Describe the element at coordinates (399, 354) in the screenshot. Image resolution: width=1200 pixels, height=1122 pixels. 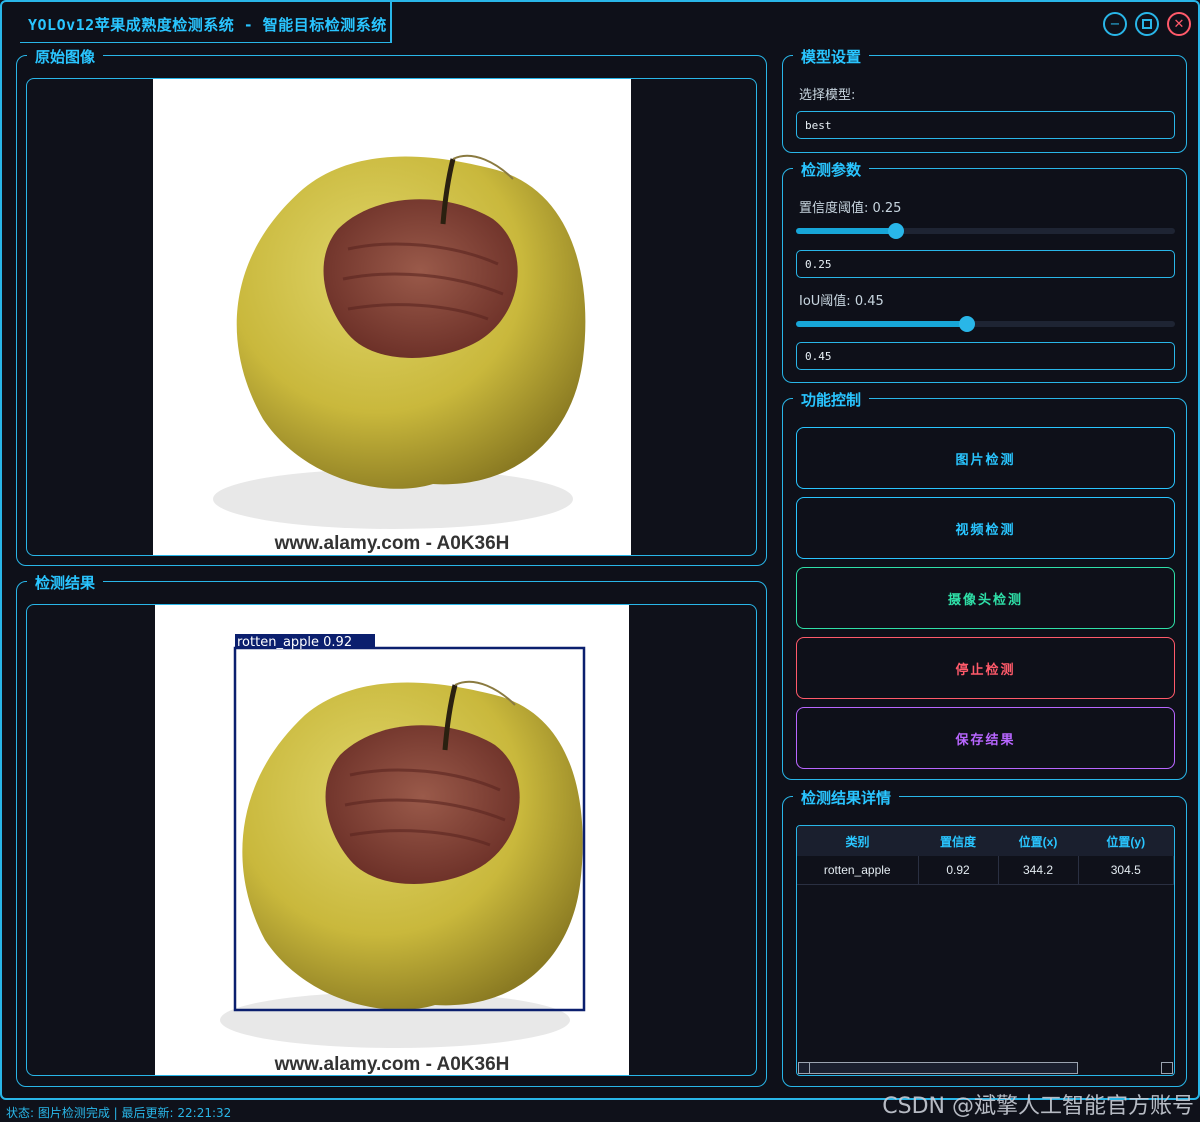
I see `apple-image: www.alamy.com - A0K36H` at that location.